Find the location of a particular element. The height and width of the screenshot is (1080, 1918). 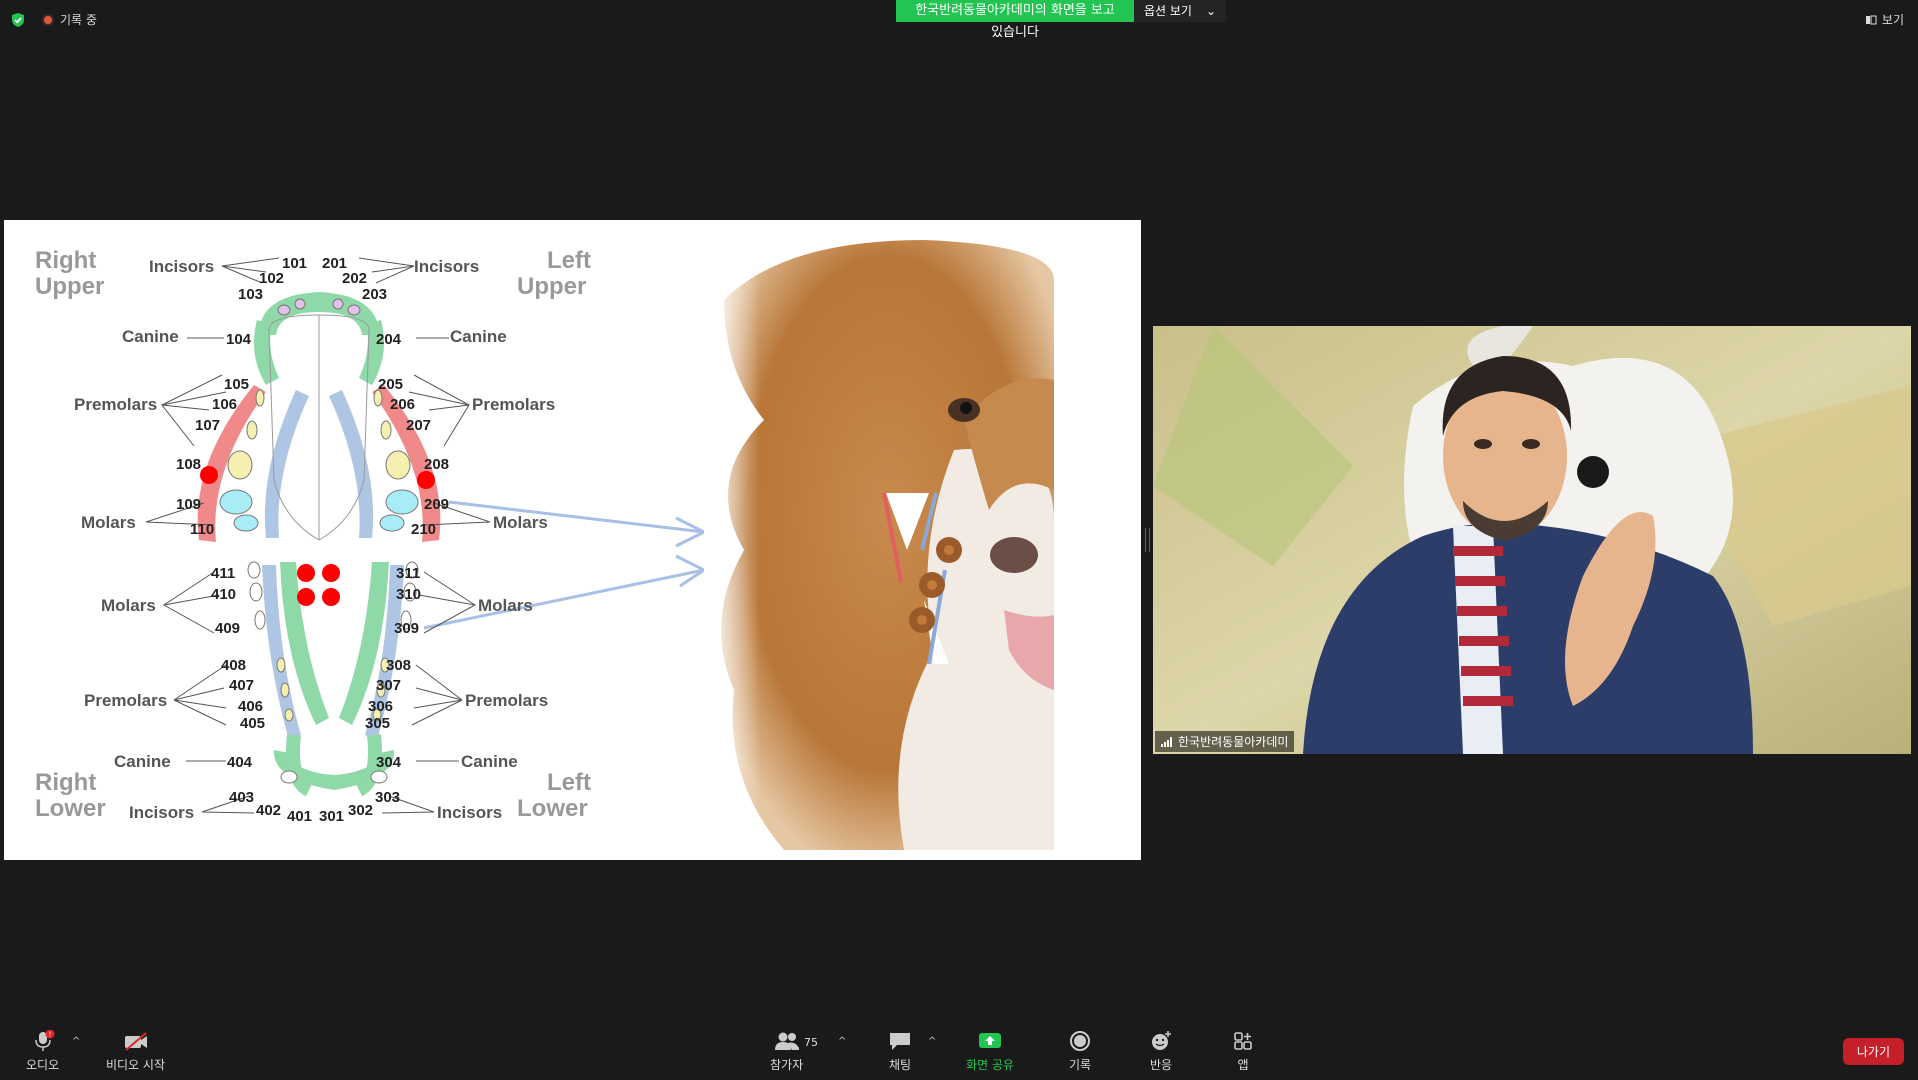

reactions-label: 반응 is located at coordinates (1161, 1065).